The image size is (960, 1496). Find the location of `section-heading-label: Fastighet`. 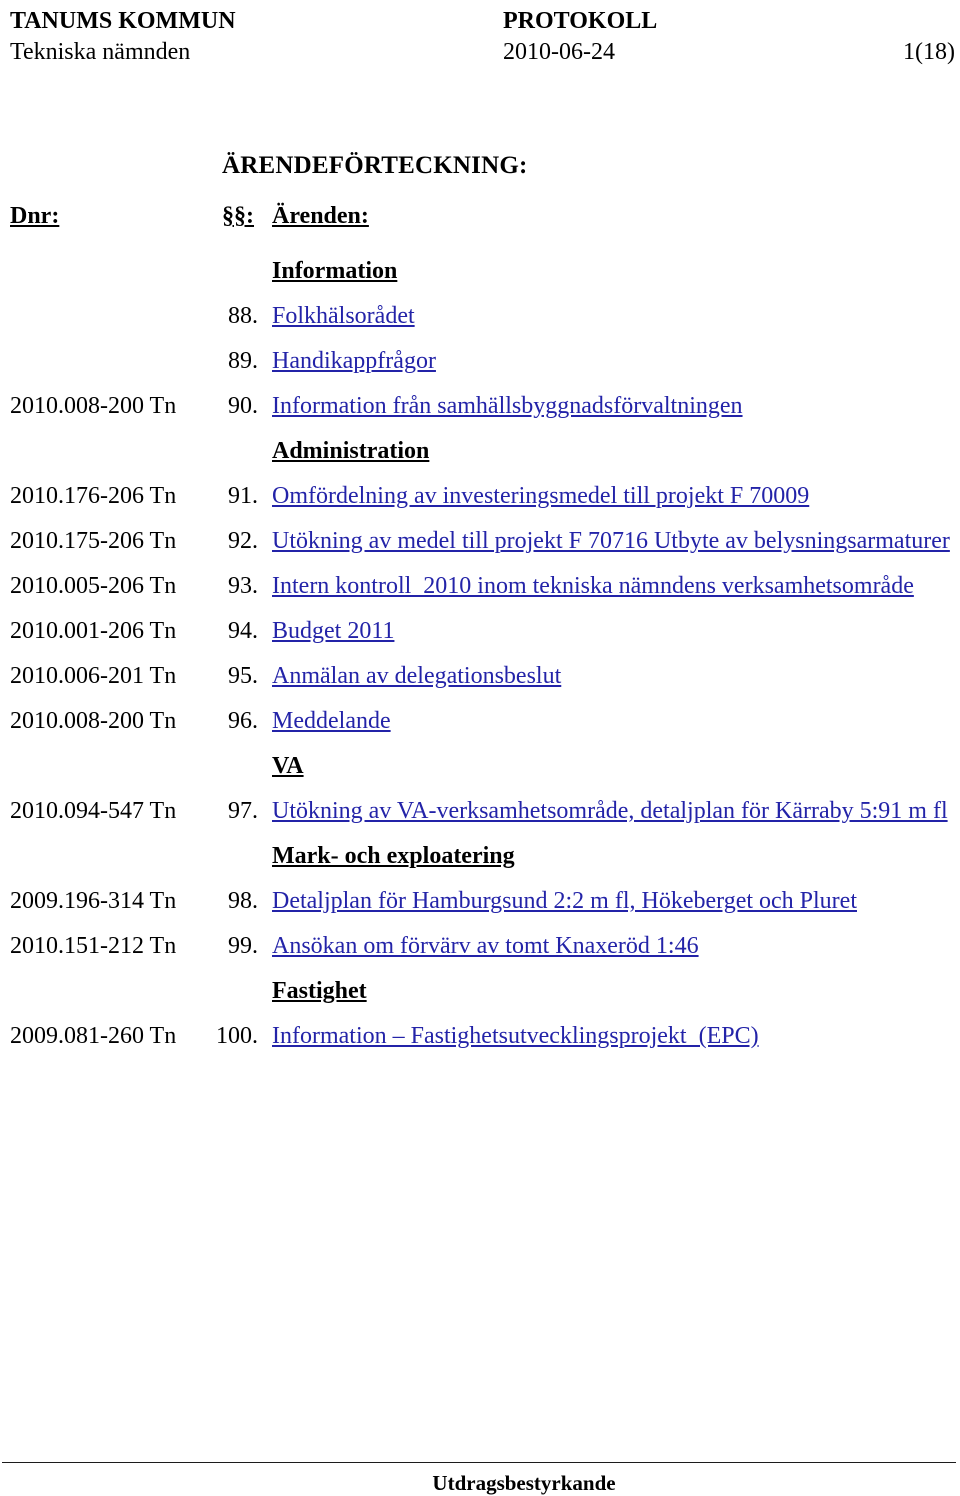

section-heading-label: Fastighet is located at coordinates (319, 991).